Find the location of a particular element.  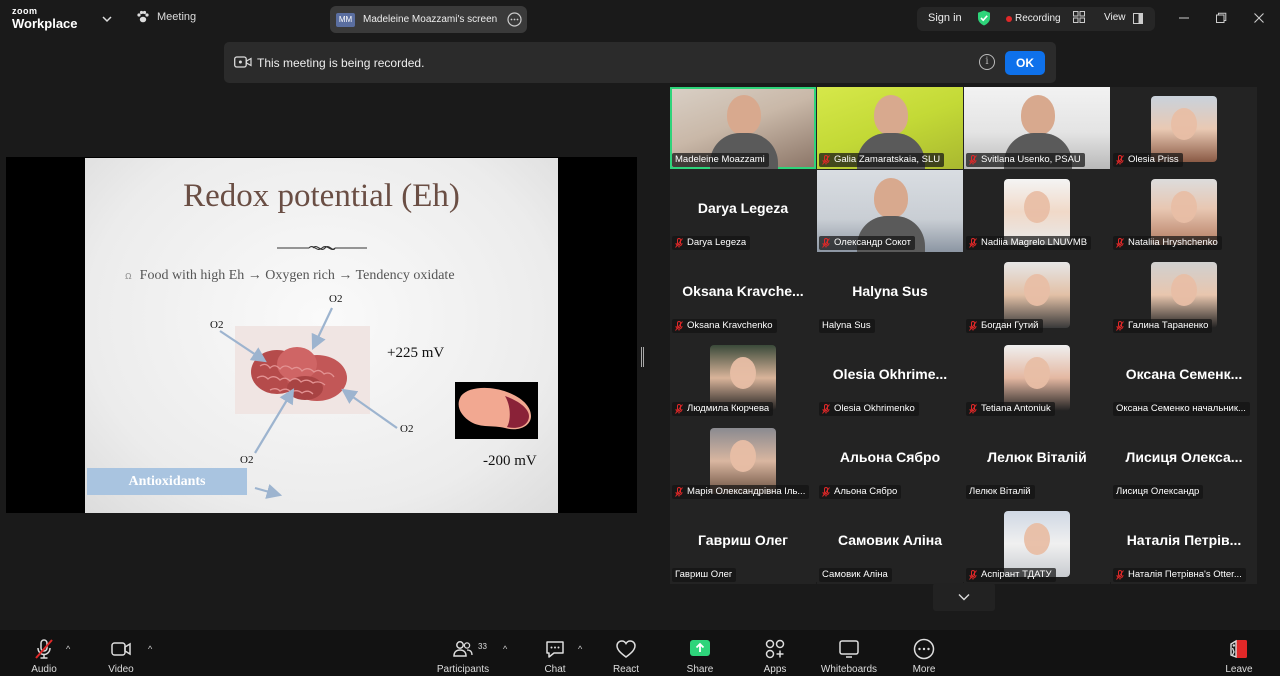

participant-name-label: Лелюк Віталій is located at coordinates (1000, 492).